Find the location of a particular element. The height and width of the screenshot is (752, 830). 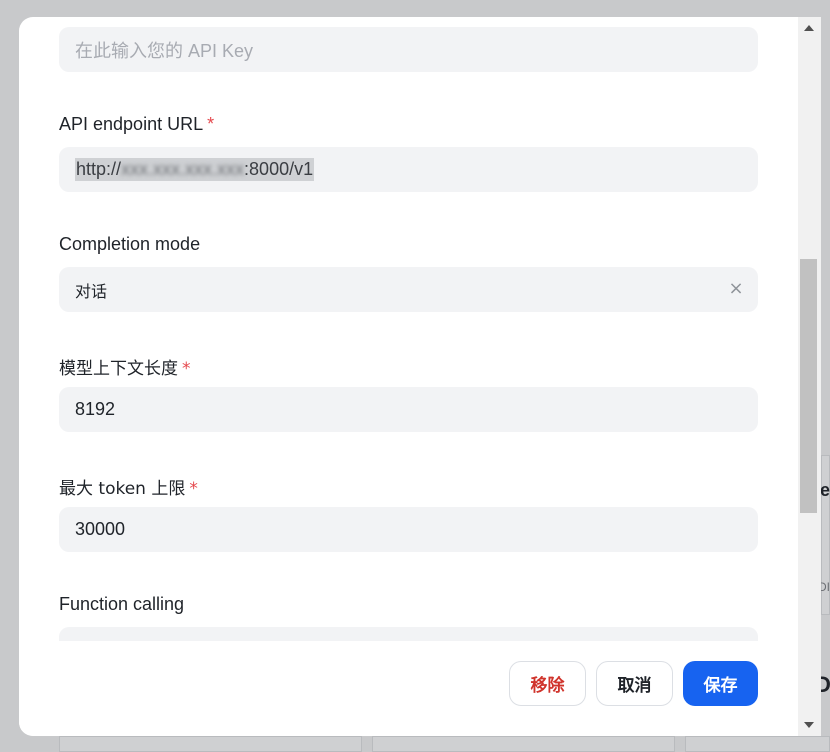

background-card-left is located at coordinates (210, 744).